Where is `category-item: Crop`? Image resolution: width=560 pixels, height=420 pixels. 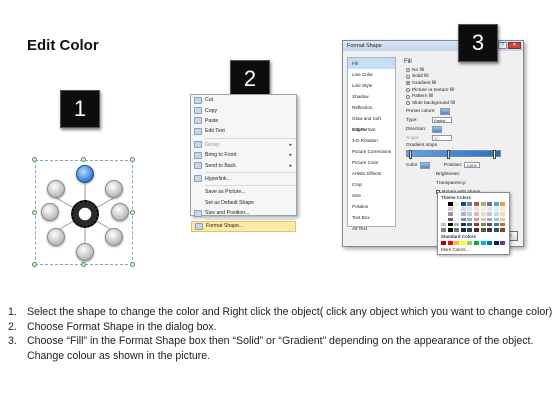 category-item: Crop is located at coordinates (371, 184).